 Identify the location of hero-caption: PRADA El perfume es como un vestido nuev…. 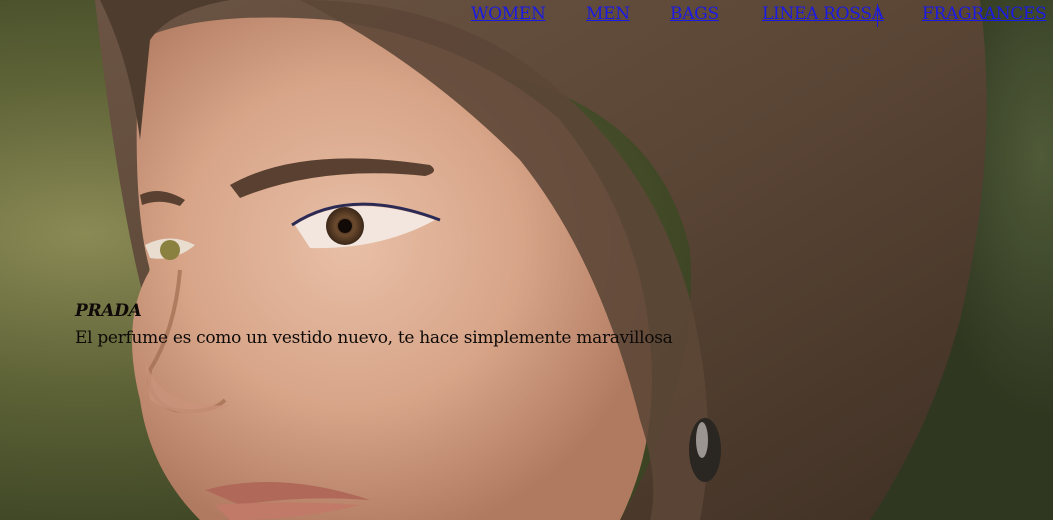
(374, 326).